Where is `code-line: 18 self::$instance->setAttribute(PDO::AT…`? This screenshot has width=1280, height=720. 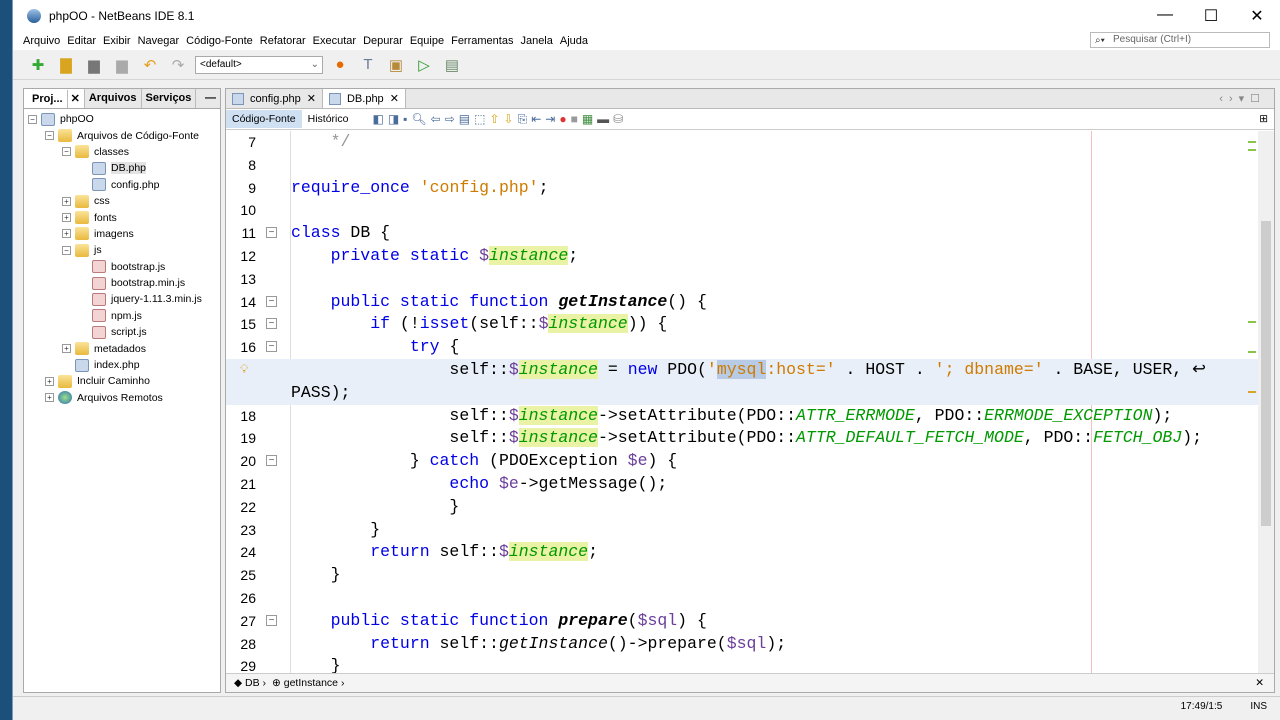
code-line: 18 self::$instance->setAttribute(PDO::AT… is located at coordinates (743, 416).